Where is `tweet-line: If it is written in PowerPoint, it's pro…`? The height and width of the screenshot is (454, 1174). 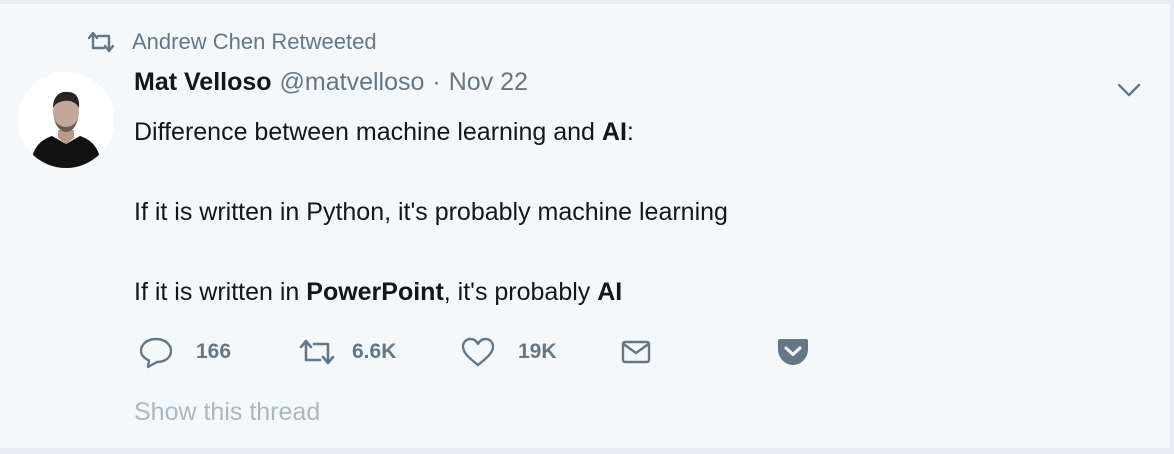
tweet-line: If it is written in PowerPoint, it's pro… is located at coordinates (378, 292).